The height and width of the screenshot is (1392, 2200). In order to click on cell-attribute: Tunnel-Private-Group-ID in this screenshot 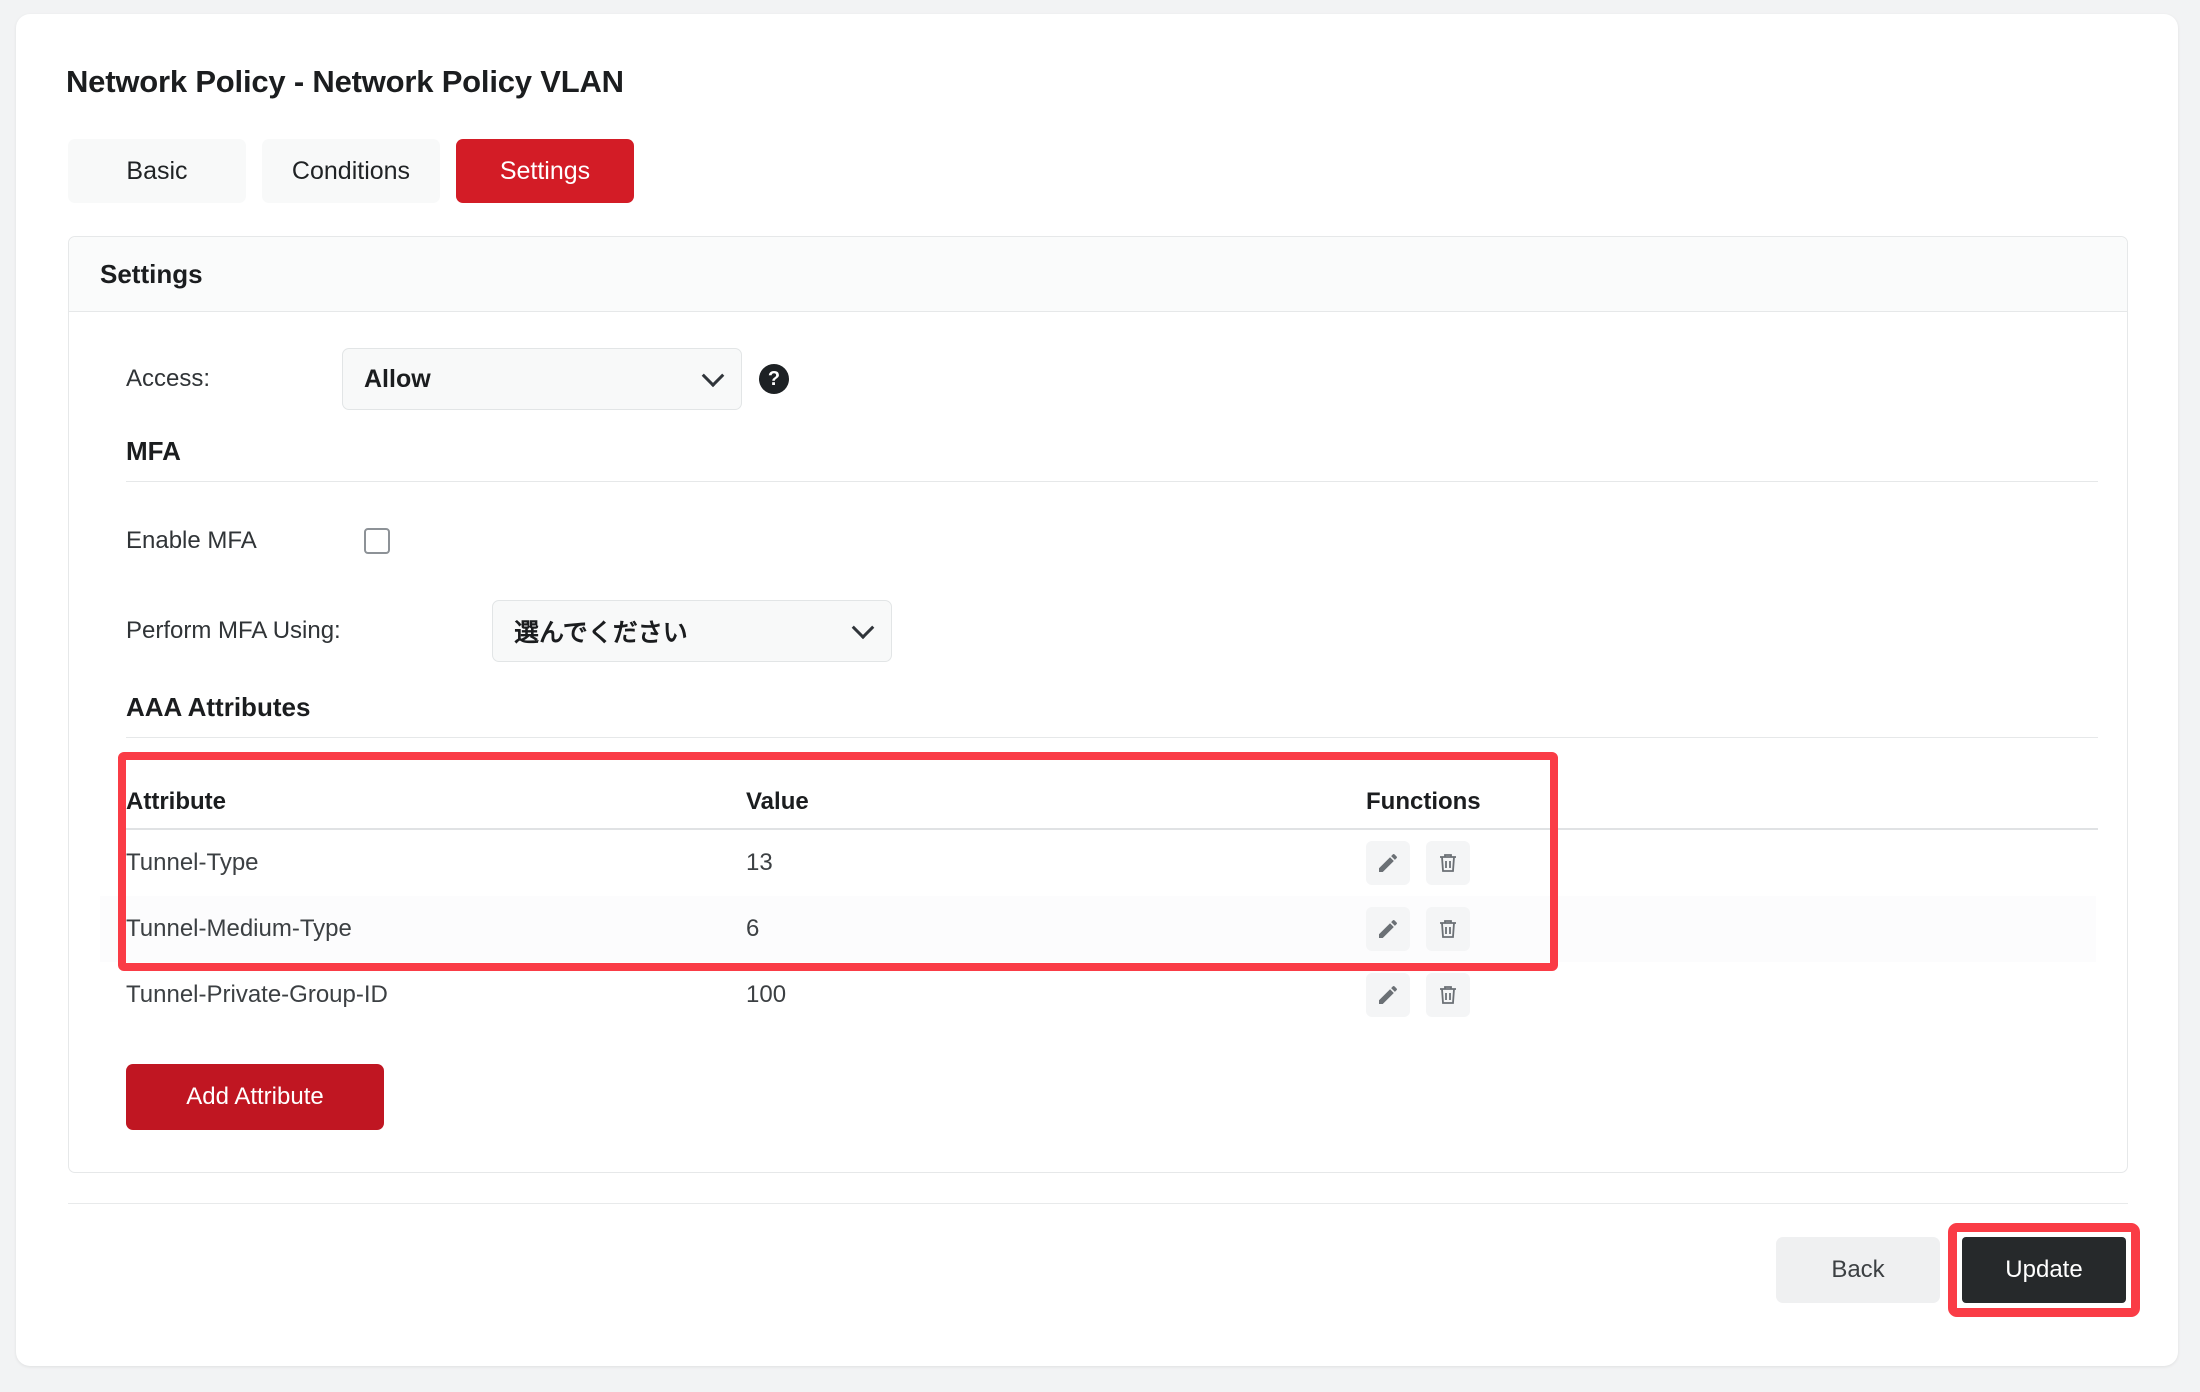, I will do `click(257, 994)`.